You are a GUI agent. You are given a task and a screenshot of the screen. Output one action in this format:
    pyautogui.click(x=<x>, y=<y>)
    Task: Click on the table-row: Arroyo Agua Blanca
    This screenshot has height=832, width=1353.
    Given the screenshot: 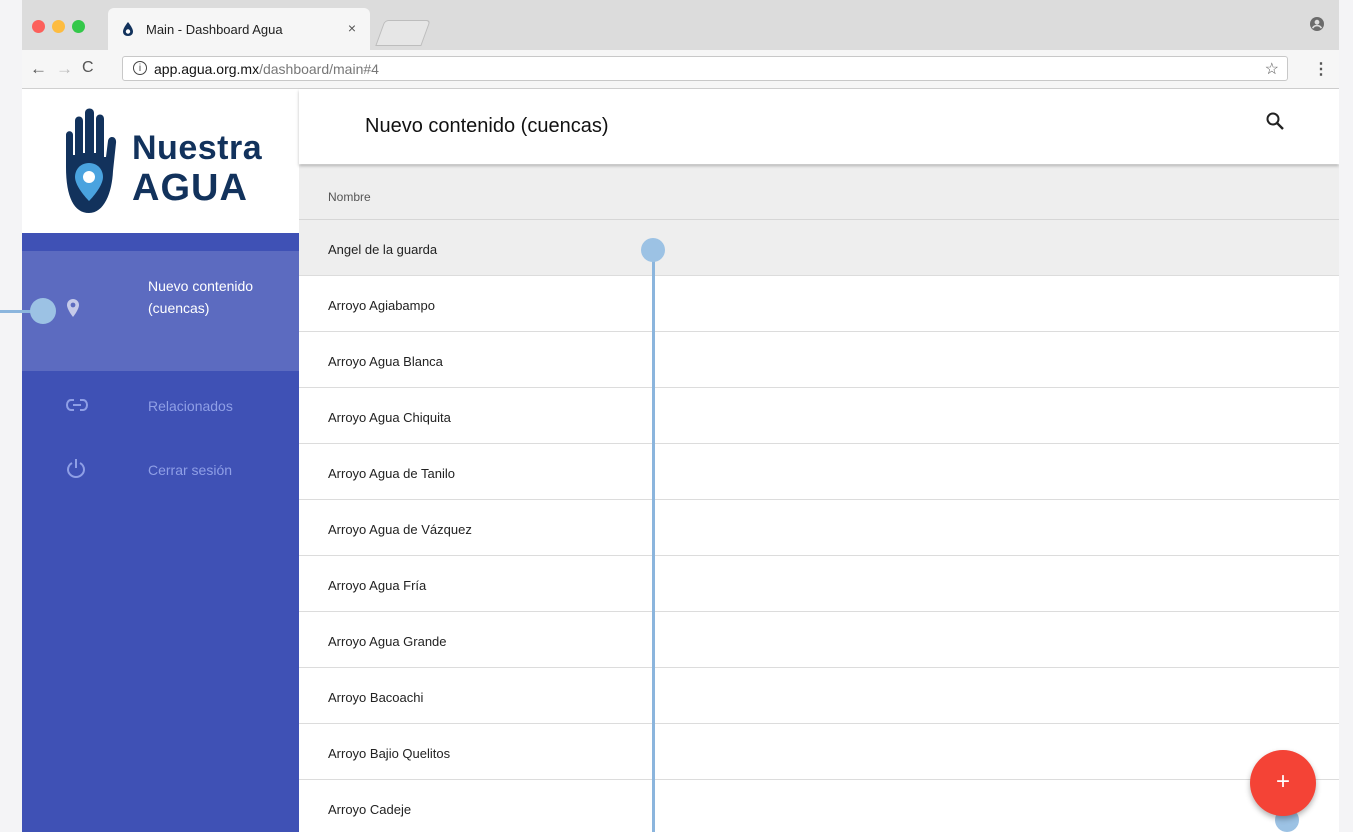 What is the action you would take?
    pyautogui.click(x=819, y=360)
    